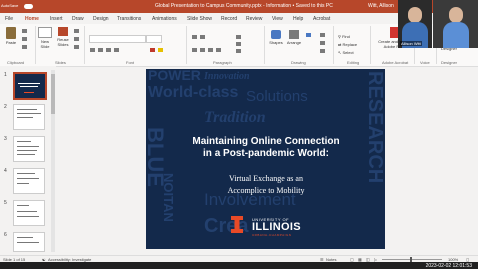  I want to click on align-center-icon, so click(202, 50).